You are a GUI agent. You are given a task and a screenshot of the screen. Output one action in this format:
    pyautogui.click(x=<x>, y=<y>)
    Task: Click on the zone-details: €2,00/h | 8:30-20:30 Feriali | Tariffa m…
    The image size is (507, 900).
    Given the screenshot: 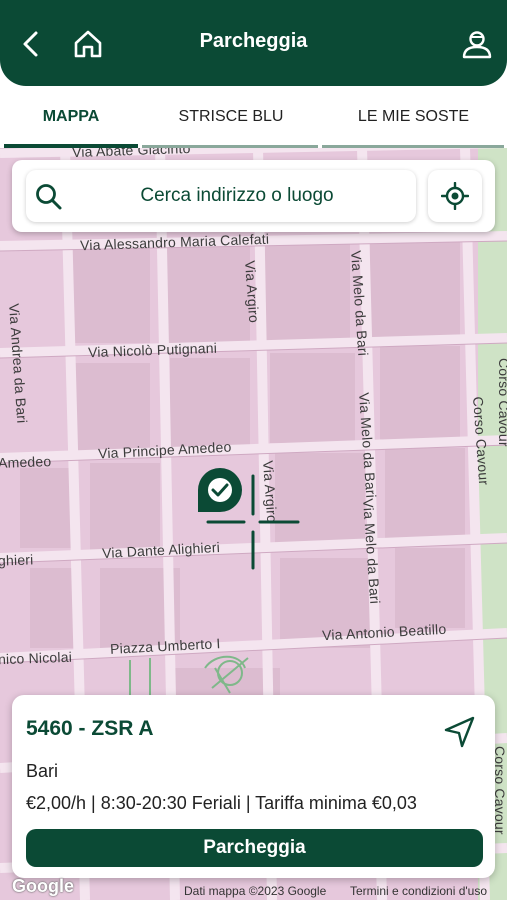 What is the action you would take?
    pyautogui.click(x=221, y=803)
    